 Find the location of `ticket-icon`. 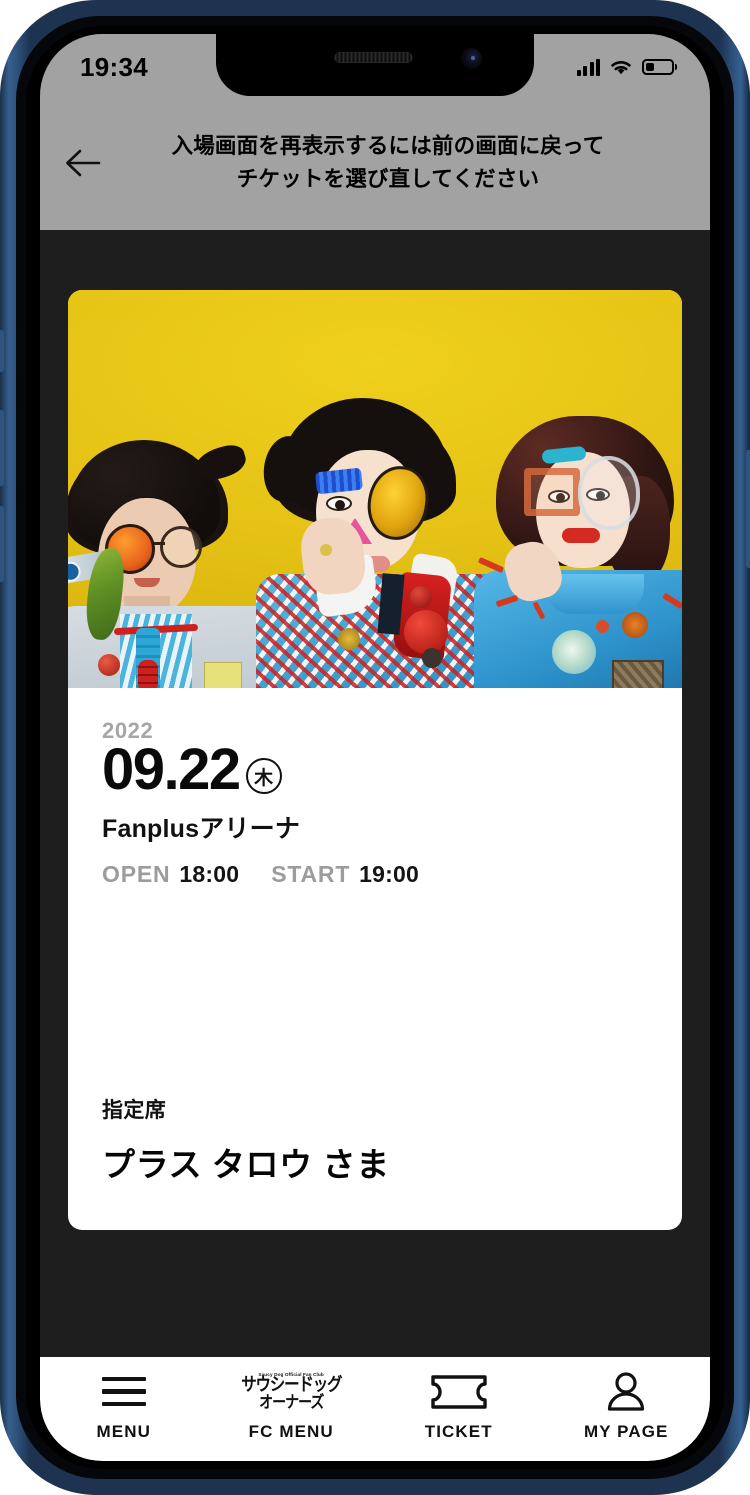

ticket-icon is located at coordinates (459, 1392).